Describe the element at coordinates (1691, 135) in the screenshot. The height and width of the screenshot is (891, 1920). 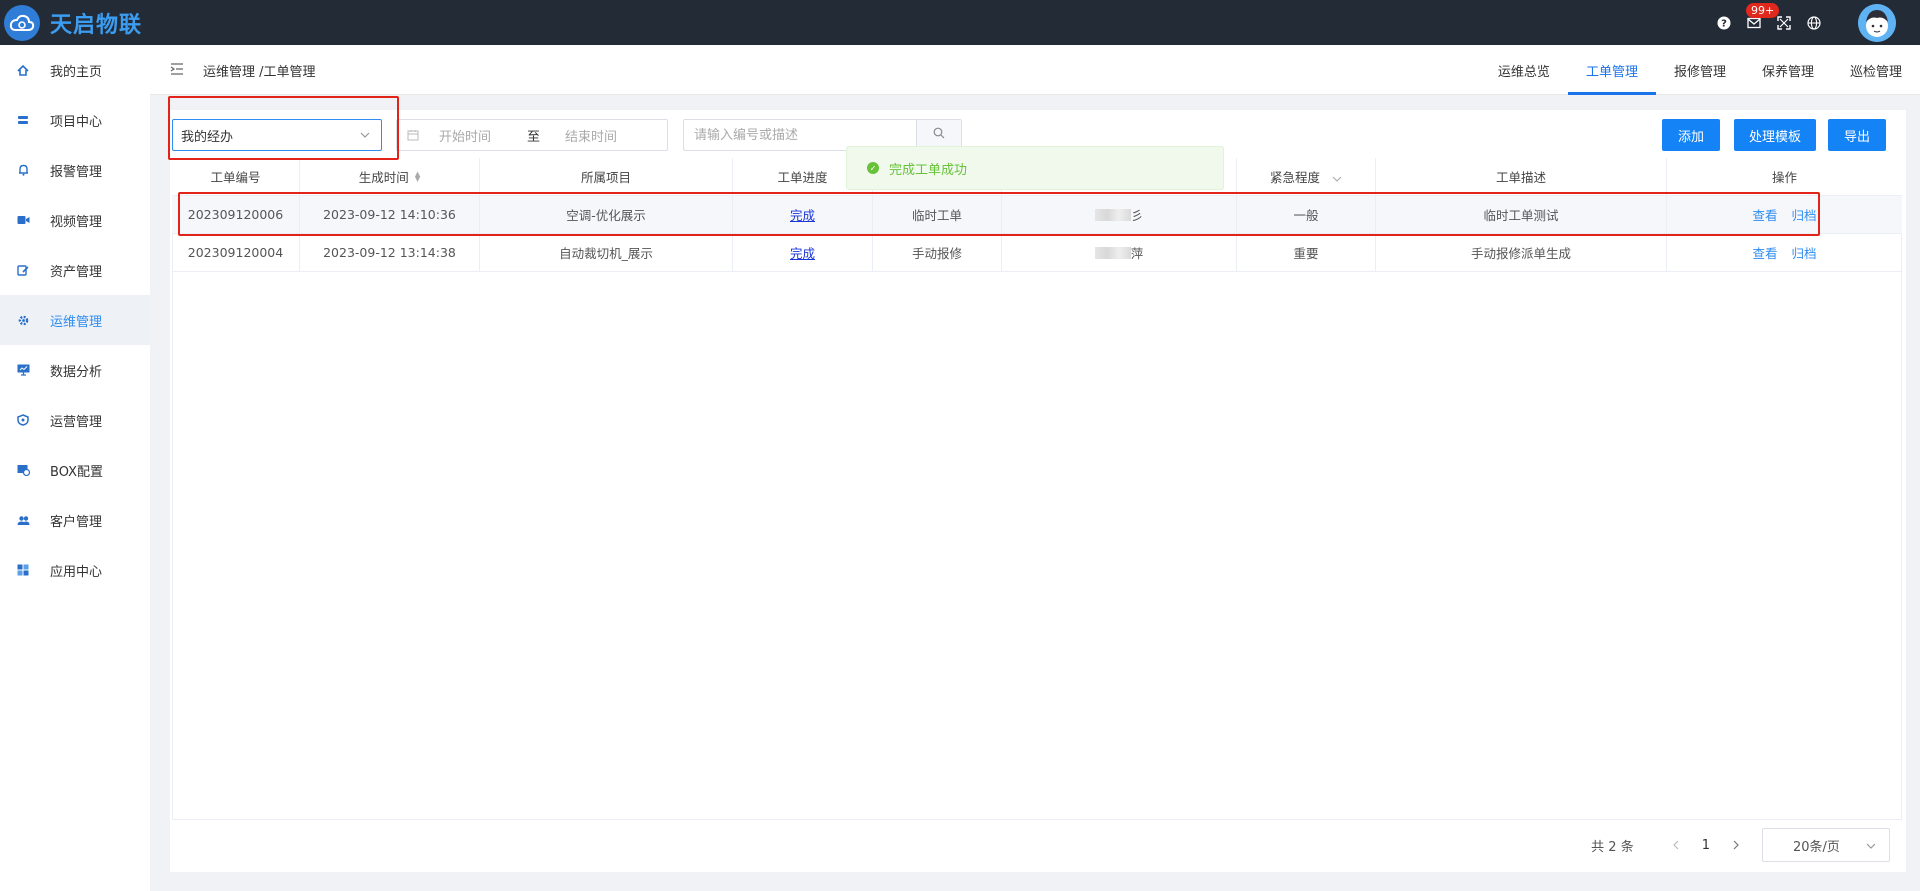
I see `add-button: 添加` at that location.